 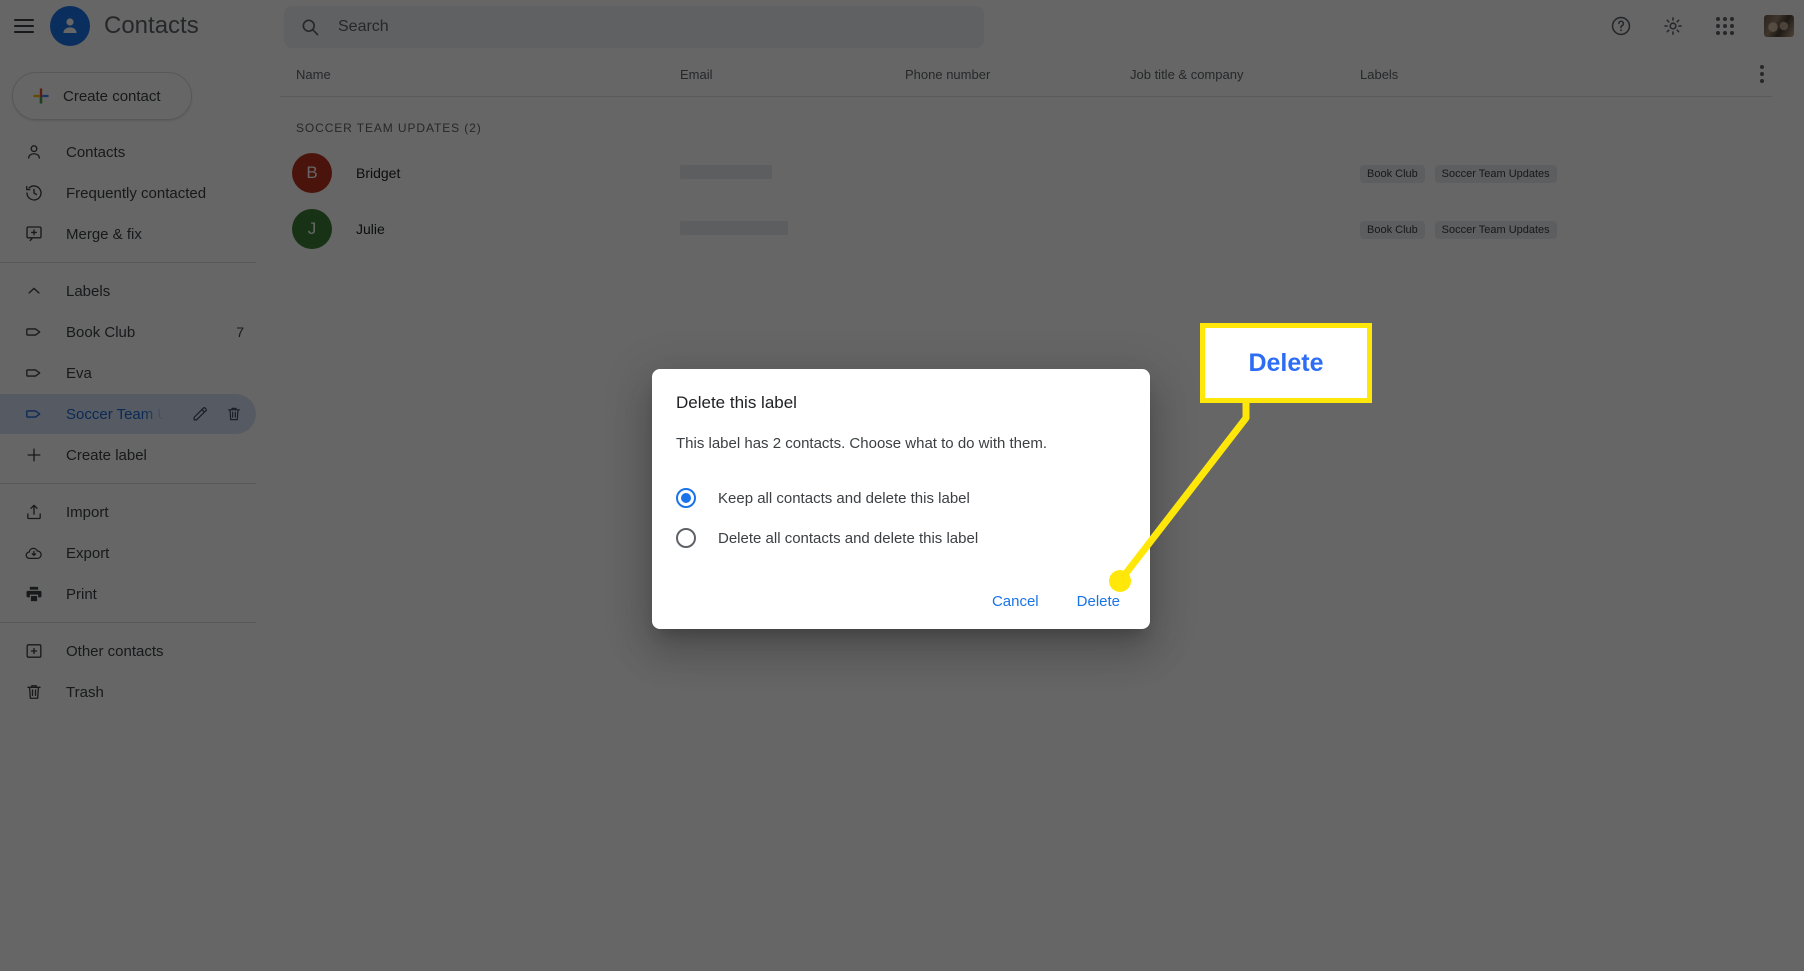 I want to click on export-cloud-download-icon, so click(x=34, y=553).